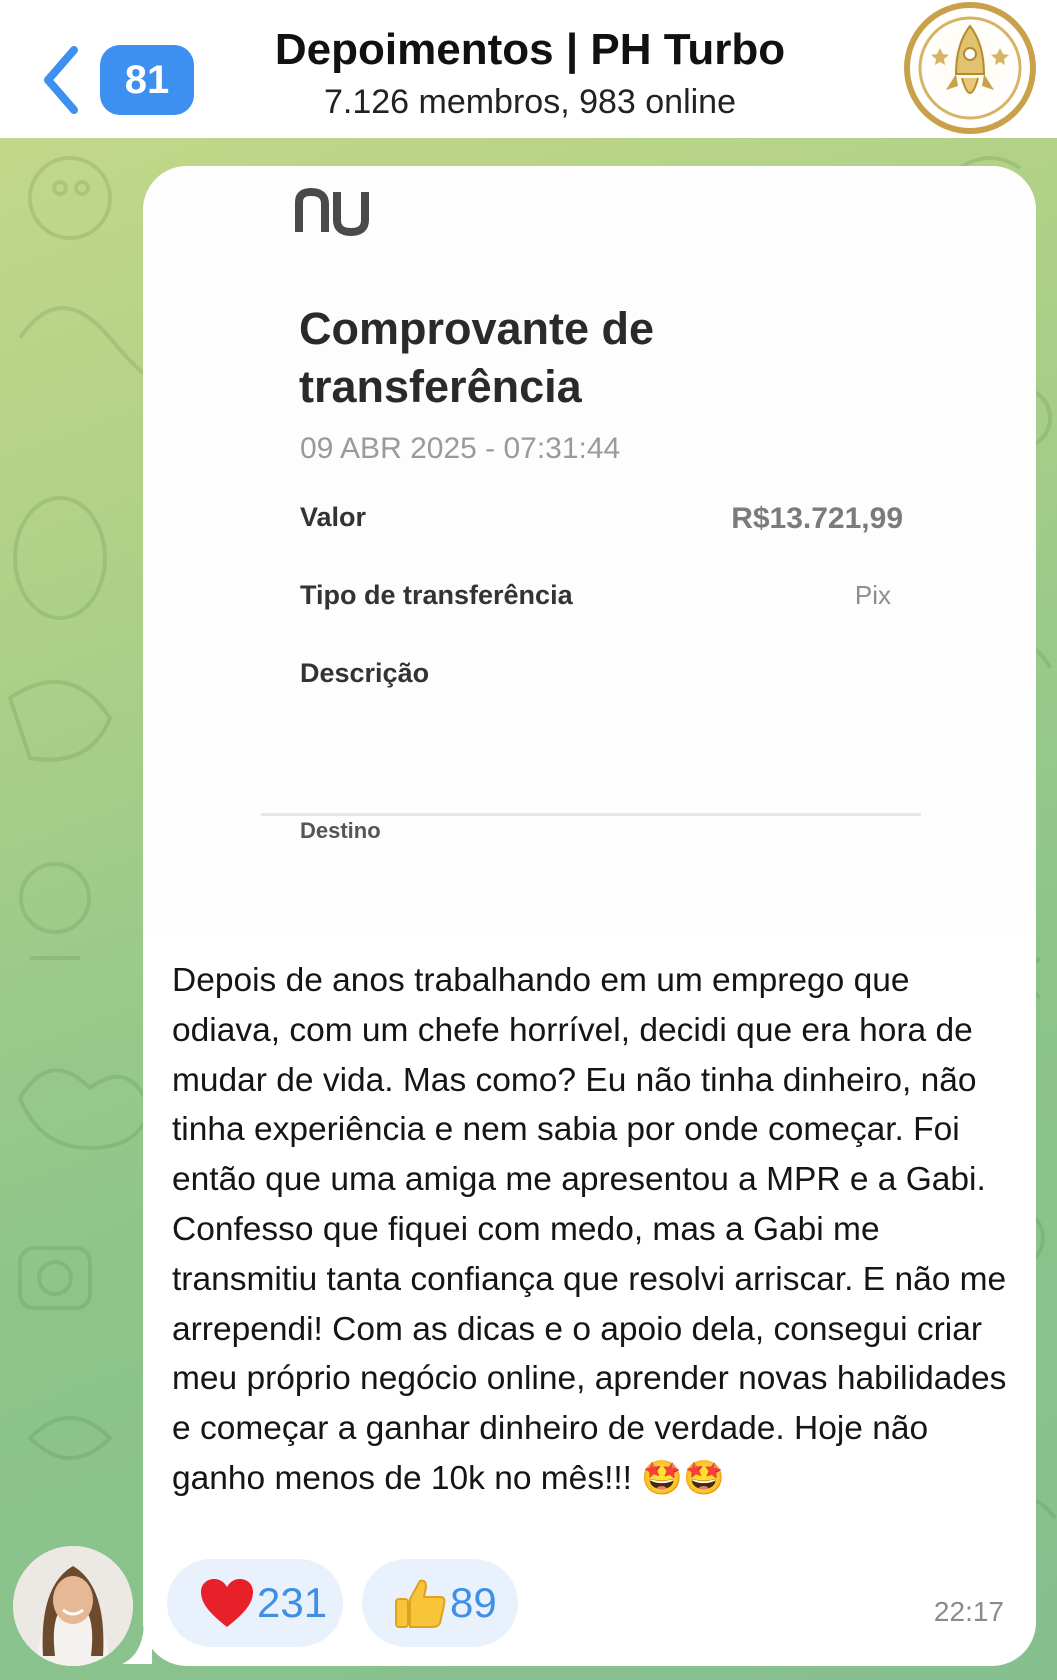  I want to click on receipt-label-valor: Valor, so click(333, 517).